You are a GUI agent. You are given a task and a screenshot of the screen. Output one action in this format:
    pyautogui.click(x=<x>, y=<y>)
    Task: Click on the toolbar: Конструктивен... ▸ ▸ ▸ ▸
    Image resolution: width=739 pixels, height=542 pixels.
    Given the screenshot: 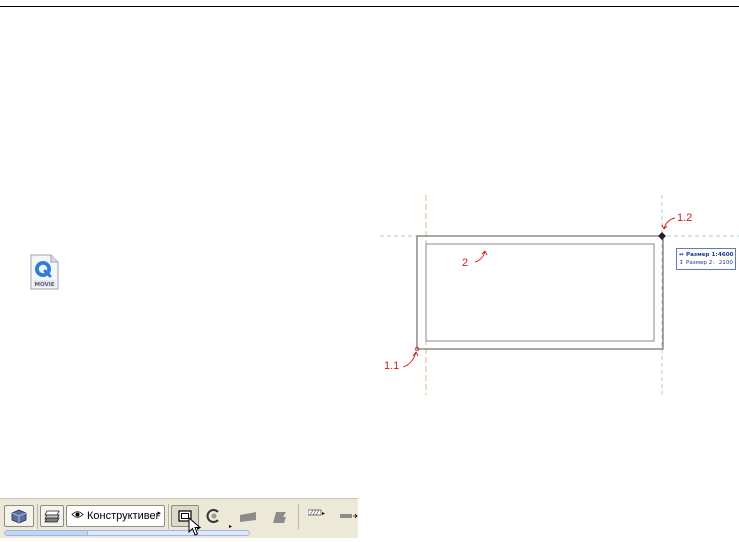 What is the action you would take?
    pyautogui.click(x=179, y=518)
    